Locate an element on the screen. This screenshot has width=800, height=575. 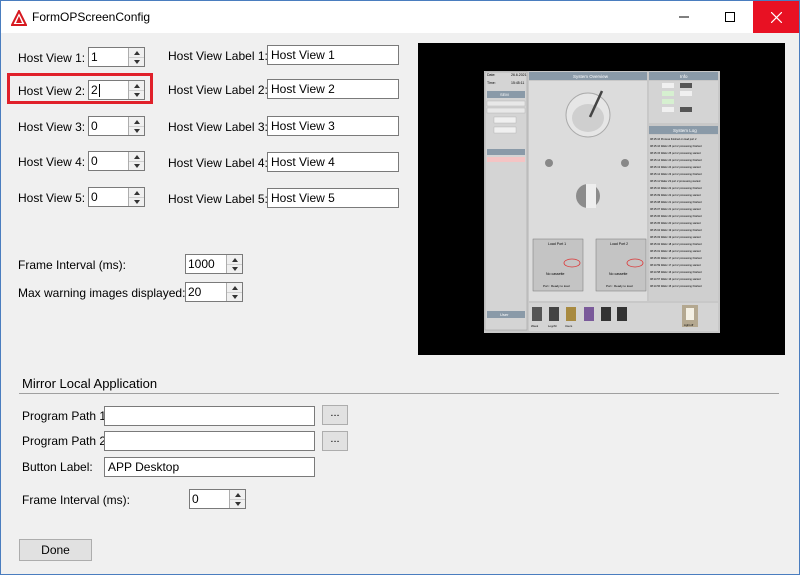
window-title: FormOPScreenConfig is located at coordinates (91, 17).